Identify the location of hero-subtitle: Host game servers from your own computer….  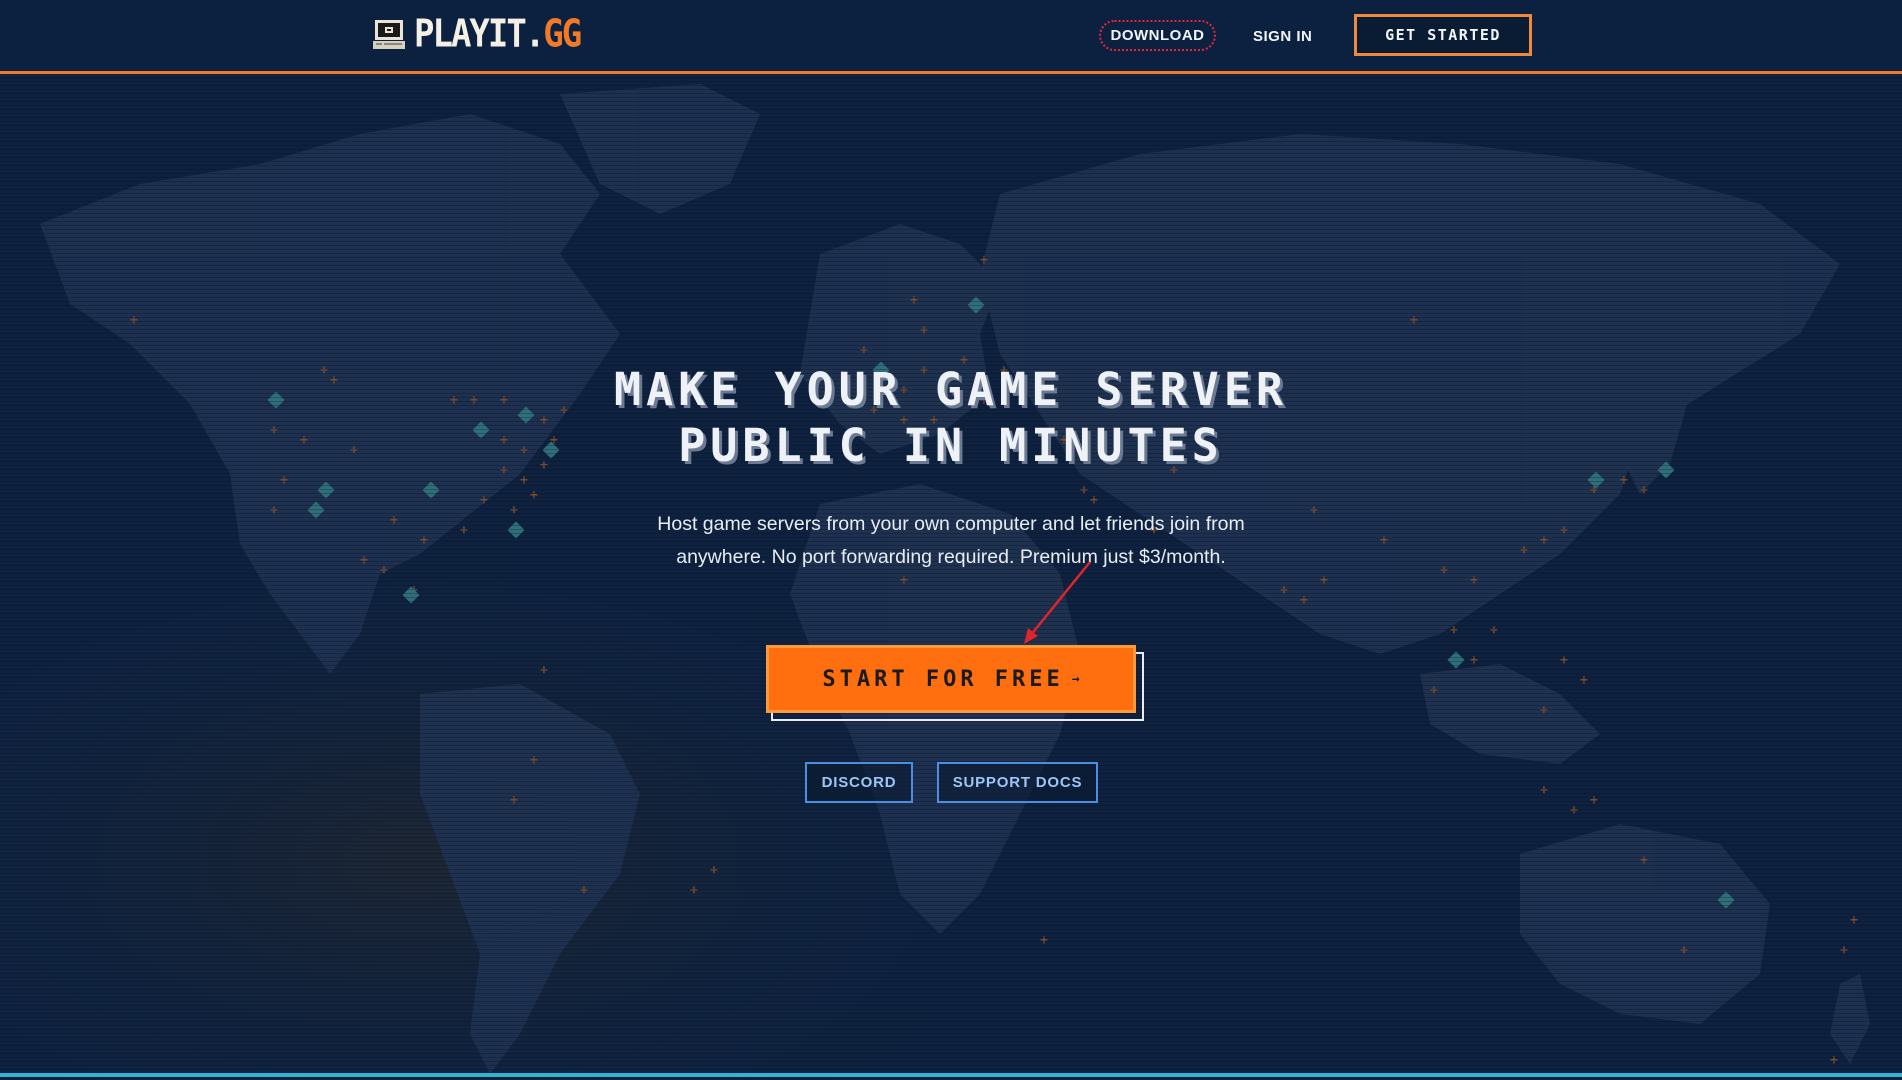
(951, 540).